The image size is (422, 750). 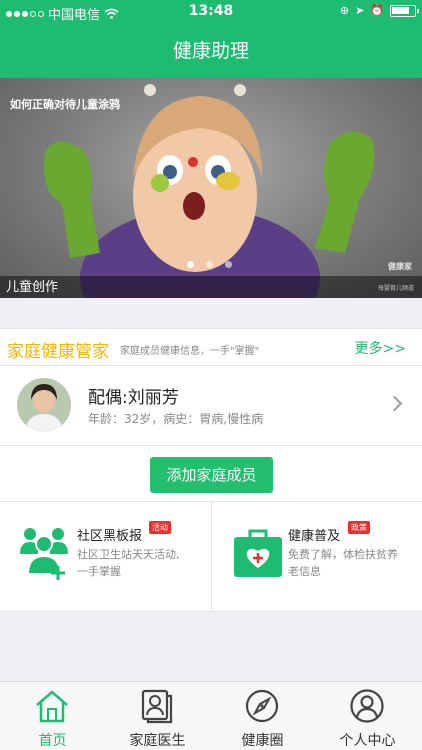 What do you see at coordinates (262, 706) in the screenshot?
I see `compass-icon` at bounding box center [262, 706].